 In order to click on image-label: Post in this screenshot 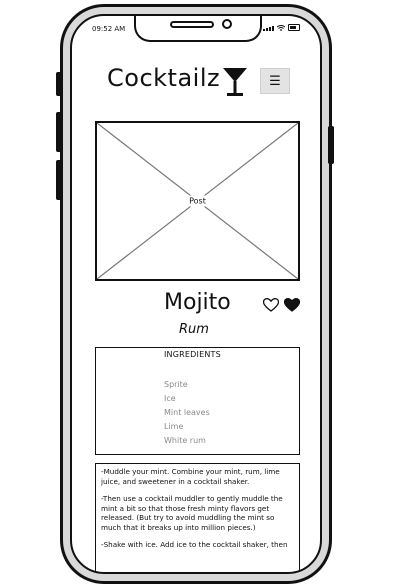, I will do `click(197, 201)`.